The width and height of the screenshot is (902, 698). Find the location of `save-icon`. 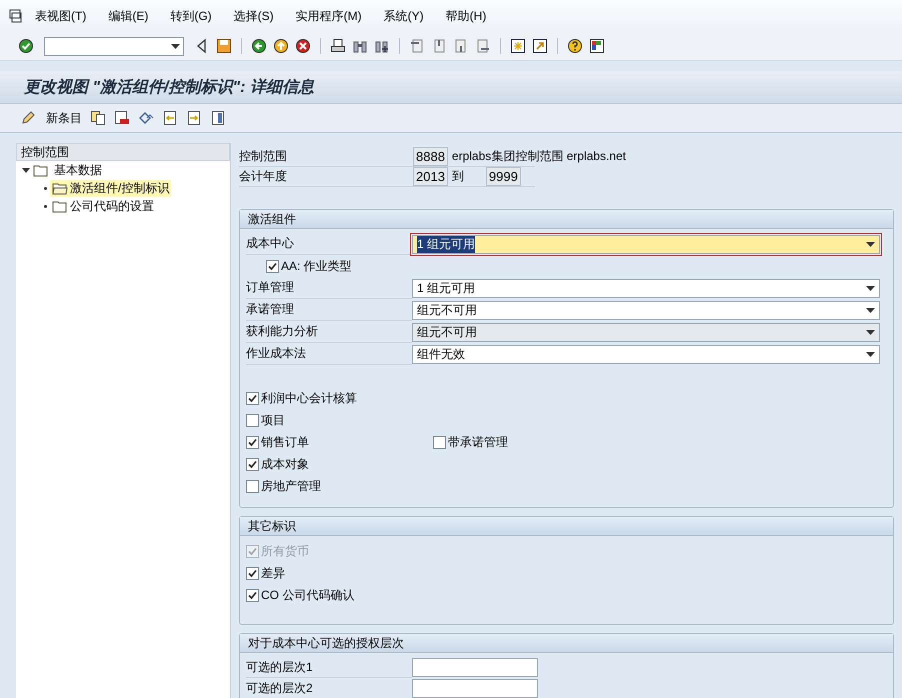

save-icon is located at coordinates (224, 46).